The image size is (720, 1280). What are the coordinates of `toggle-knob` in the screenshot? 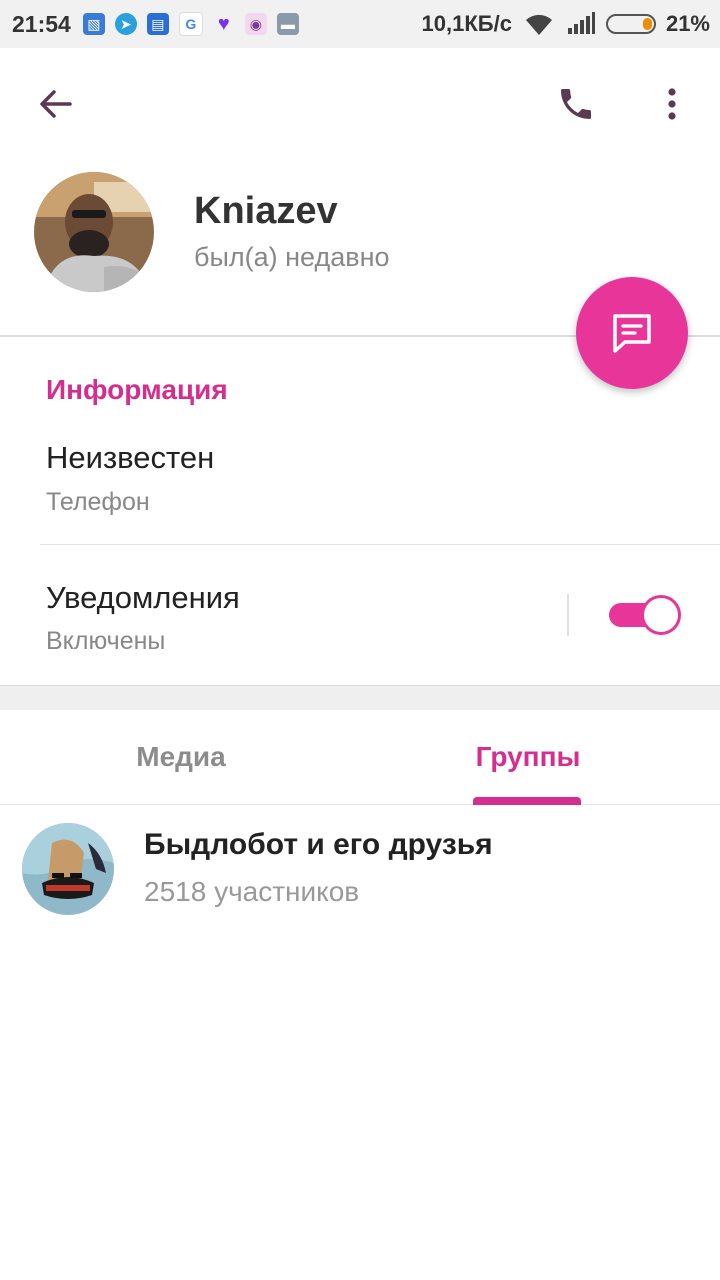 It's located at (661, 615).